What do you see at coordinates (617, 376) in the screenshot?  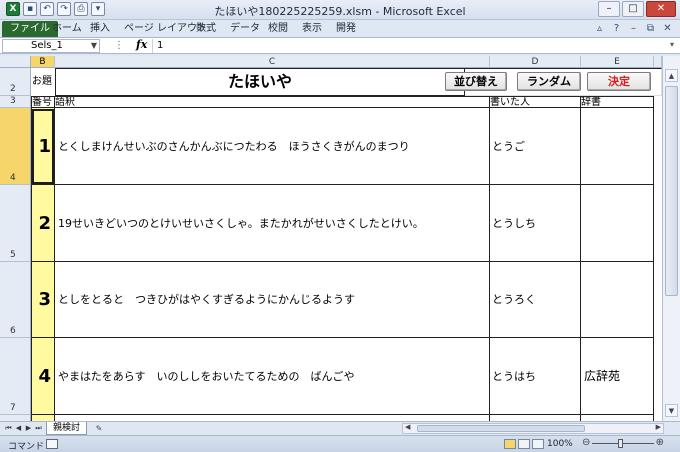 I see `entry-dictionary: 広辞苑` at bounding box center [617, 376].